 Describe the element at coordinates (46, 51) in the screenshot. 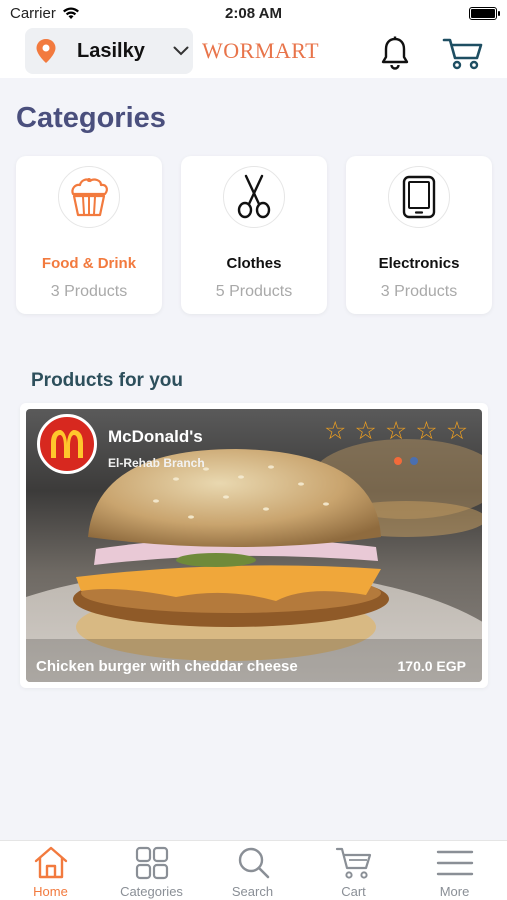

I see `location-pin-icon` at that location.